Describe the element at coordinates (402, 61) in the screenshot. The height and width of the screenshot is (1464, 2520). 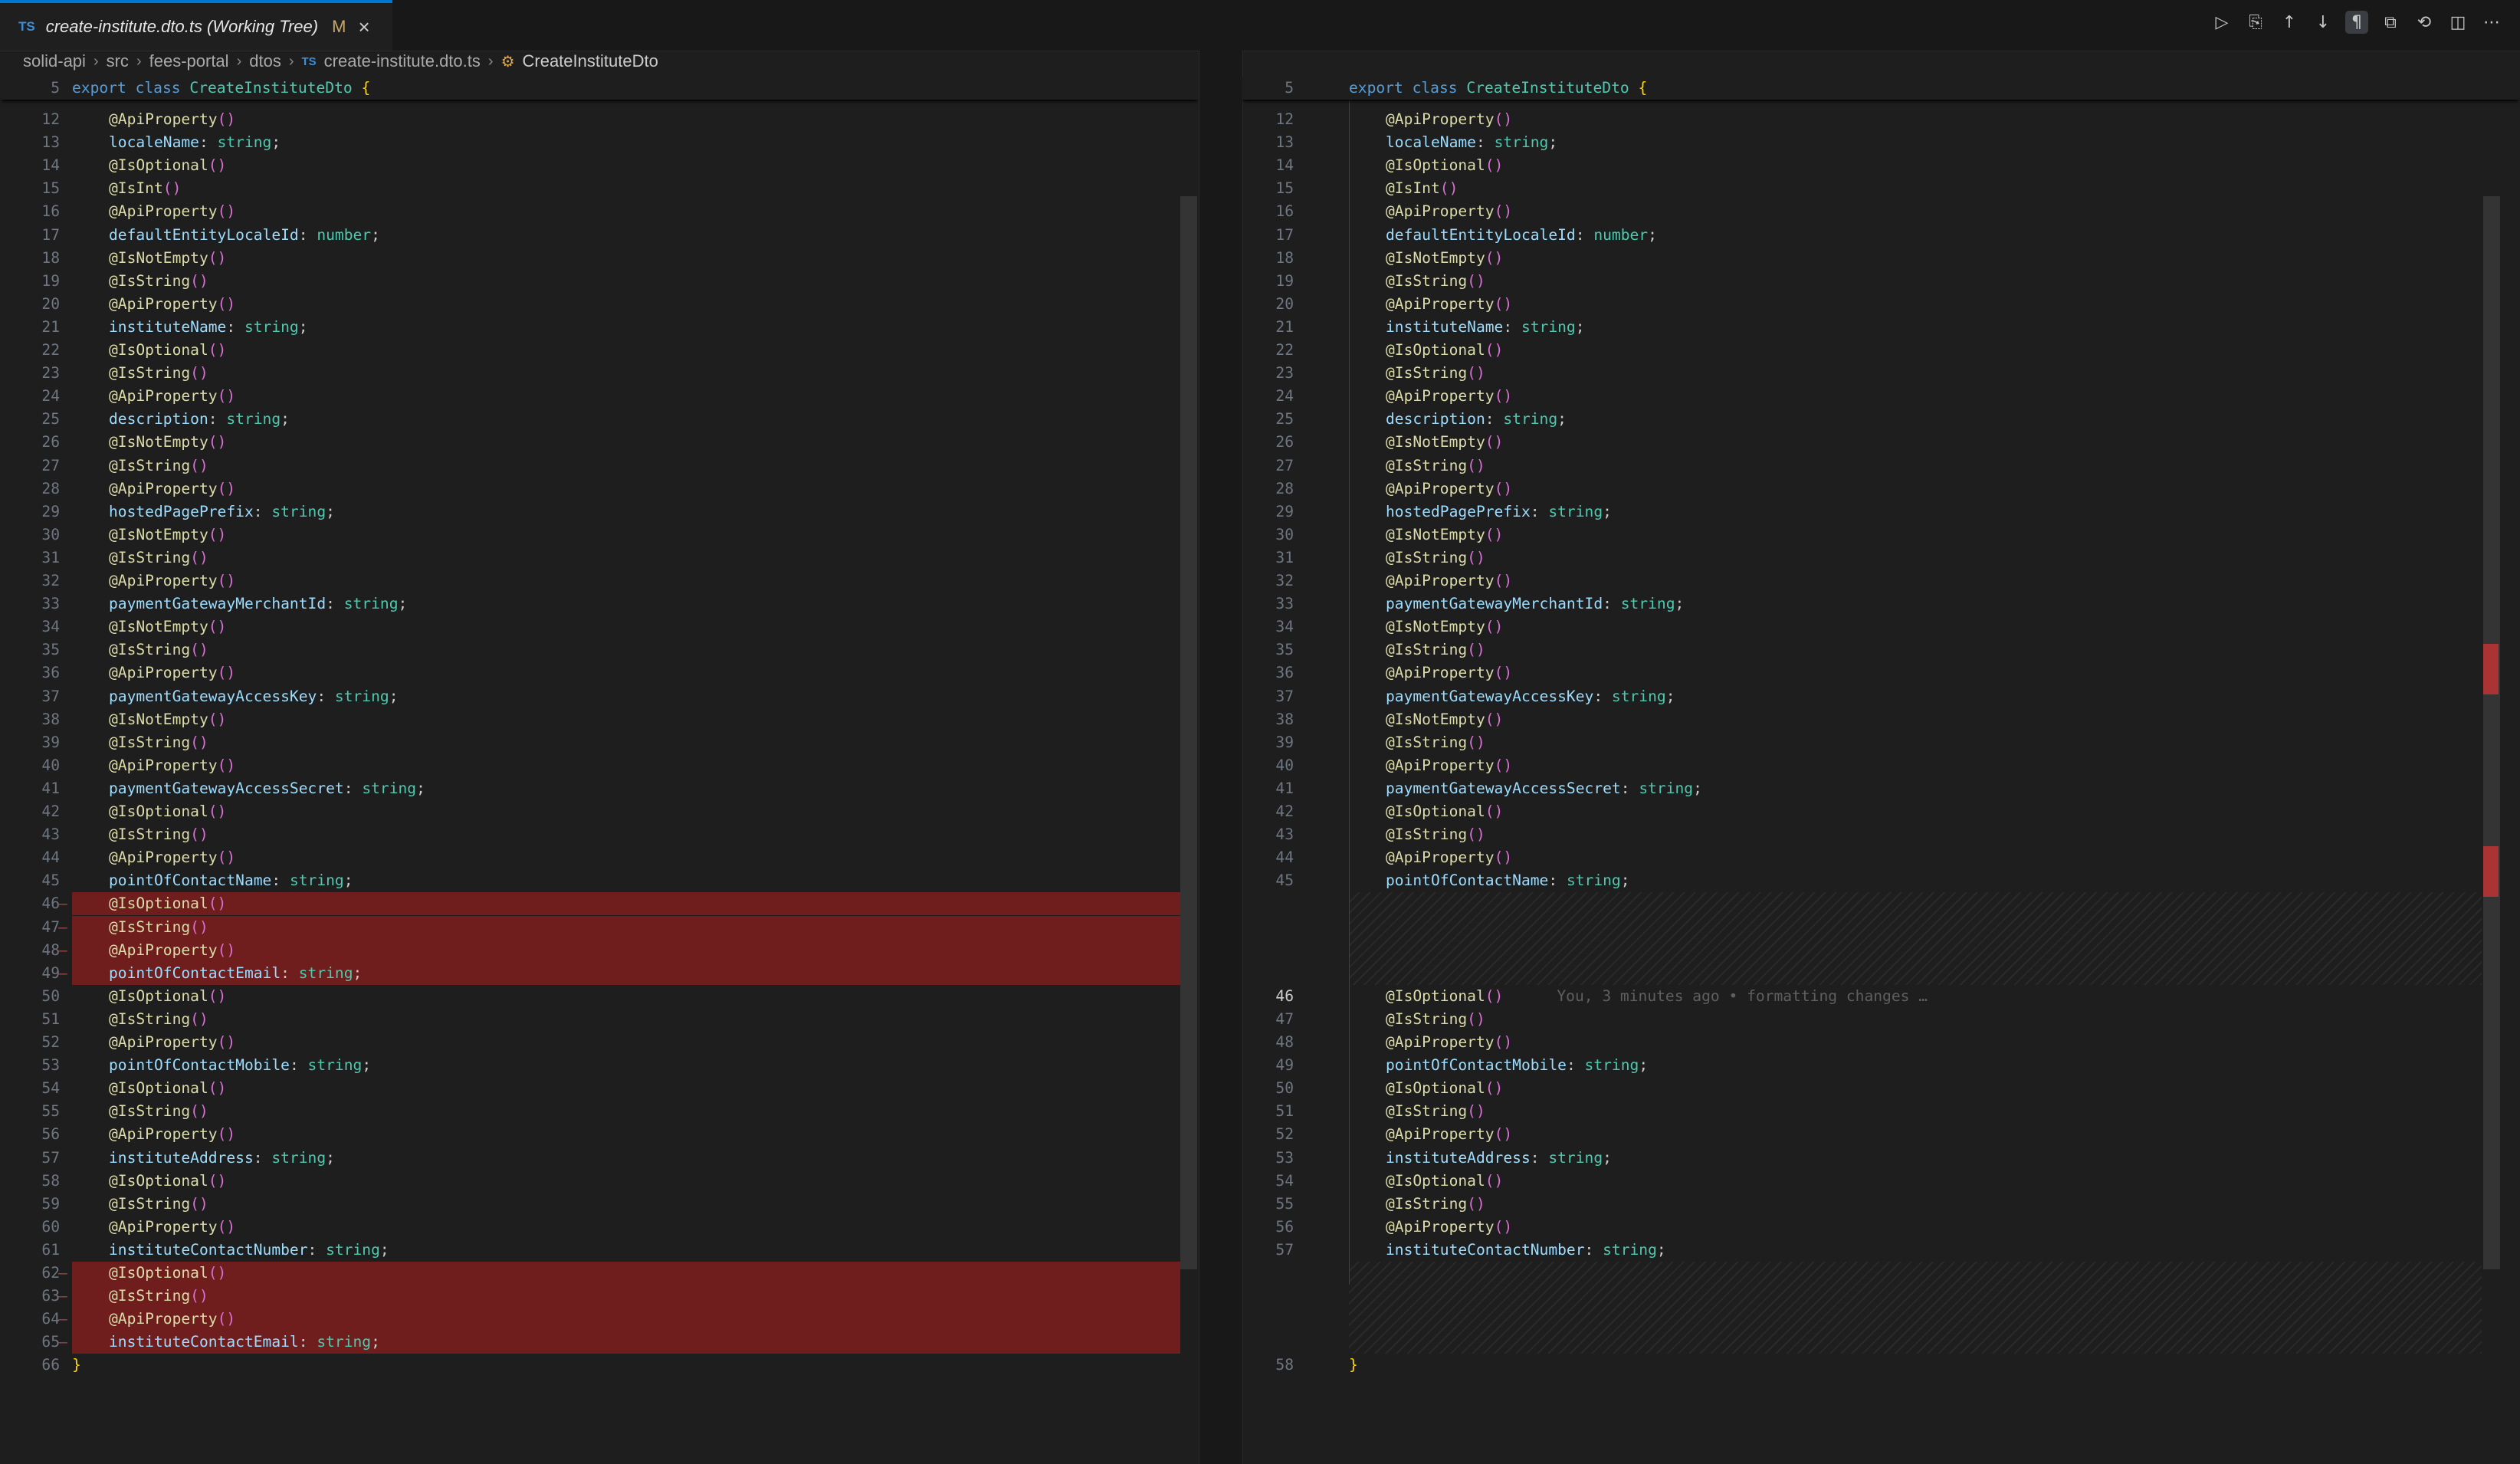
I see `breadcrumb-file: create-institute.dto.ts` at that location.